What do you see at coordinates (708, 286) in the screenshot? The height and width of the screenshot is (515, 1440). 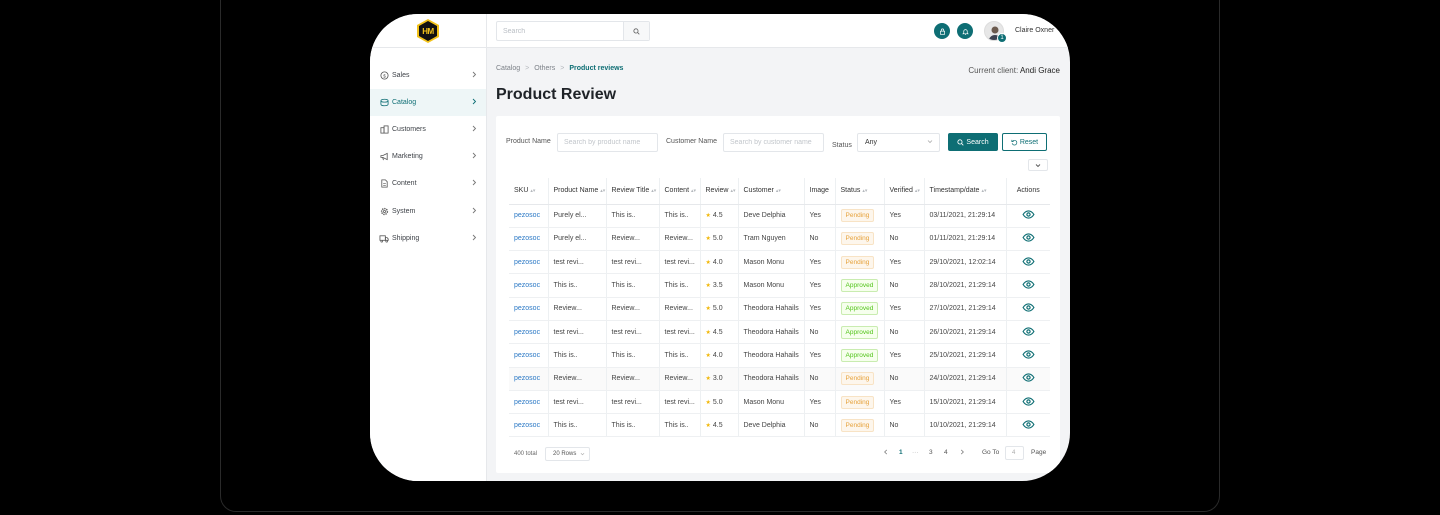 I see `star-icon: ★` at bounding box center [708, 286].